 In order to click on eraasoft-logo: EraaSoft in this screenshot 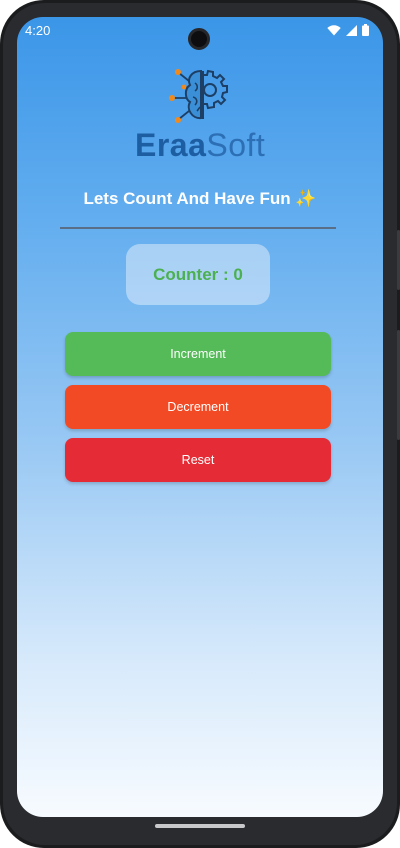, I will do `click(200, 113)`.